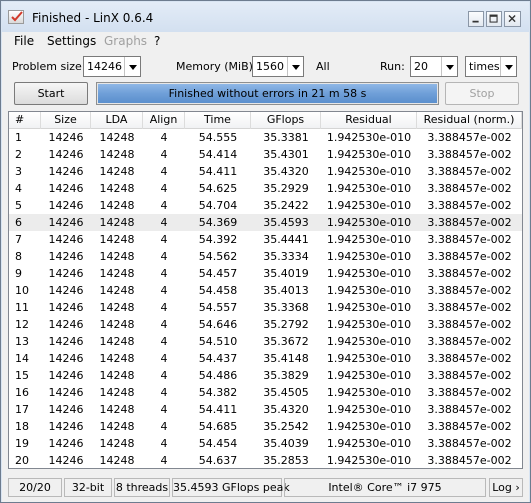 This screenshot has width=531, height=503. Describe the element at coordinates (265, 41) in the screenshot. I see `menu-bar: File Settings Graphs ?` at that location.